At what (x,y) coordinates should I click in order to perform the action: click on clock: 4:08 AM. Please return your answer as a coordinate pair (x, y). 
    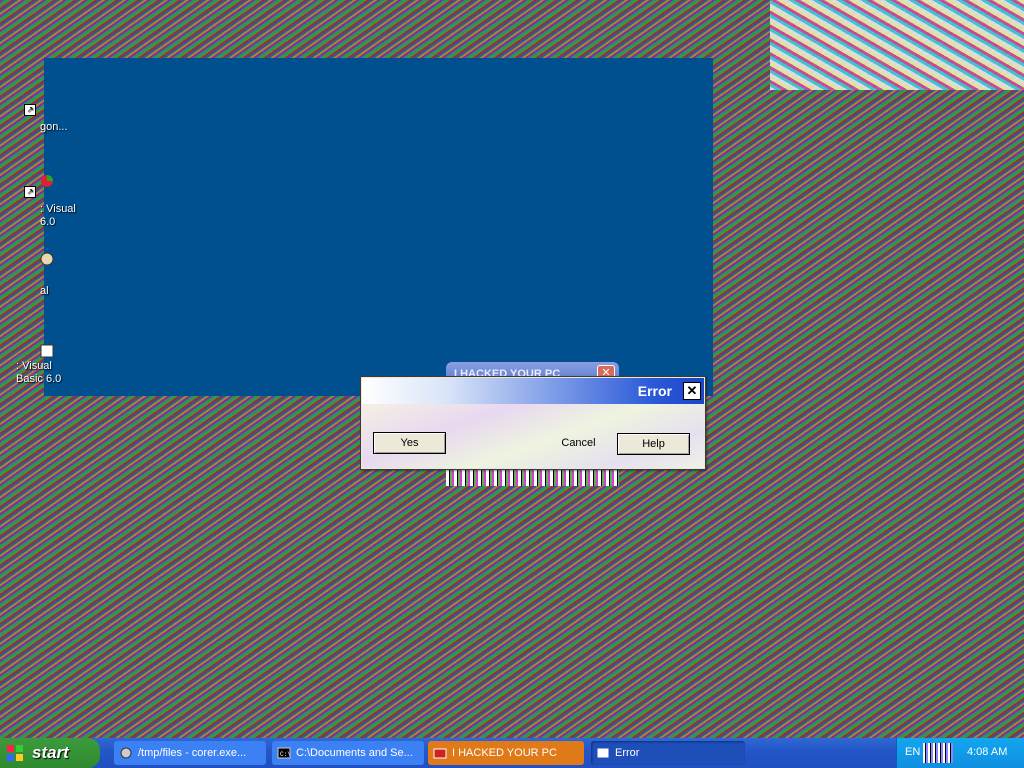
    Looking at the image, I should click on (987, 752).